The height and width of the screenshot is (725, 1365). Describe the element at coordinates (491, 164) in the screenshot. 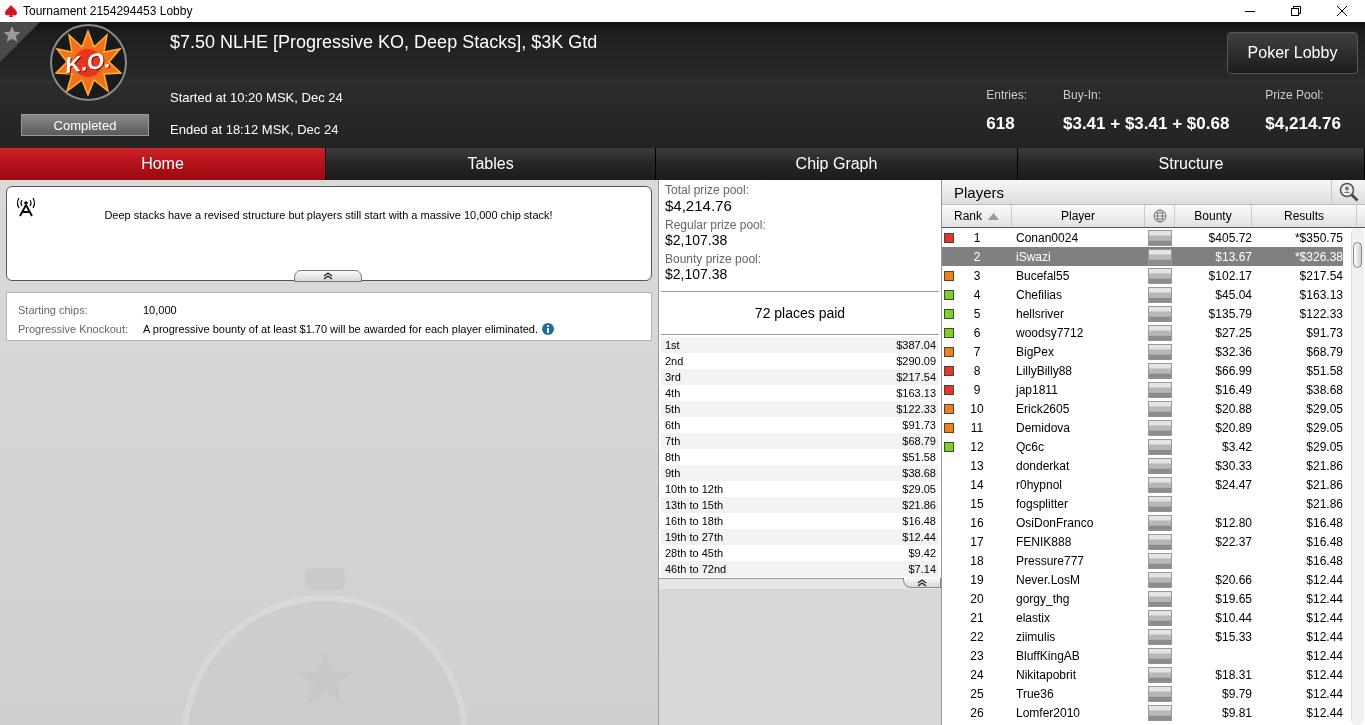

I see `tab: Tables` at that location.